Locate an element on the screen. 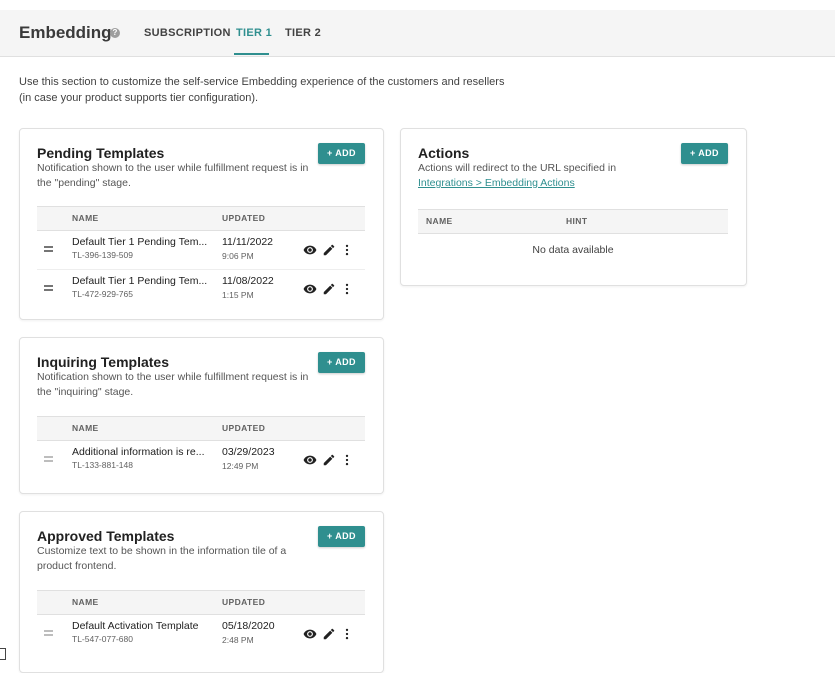 This screenshot has width=835, height=673. updated-time: 1:15 PM is located at coordinates (238, 295).